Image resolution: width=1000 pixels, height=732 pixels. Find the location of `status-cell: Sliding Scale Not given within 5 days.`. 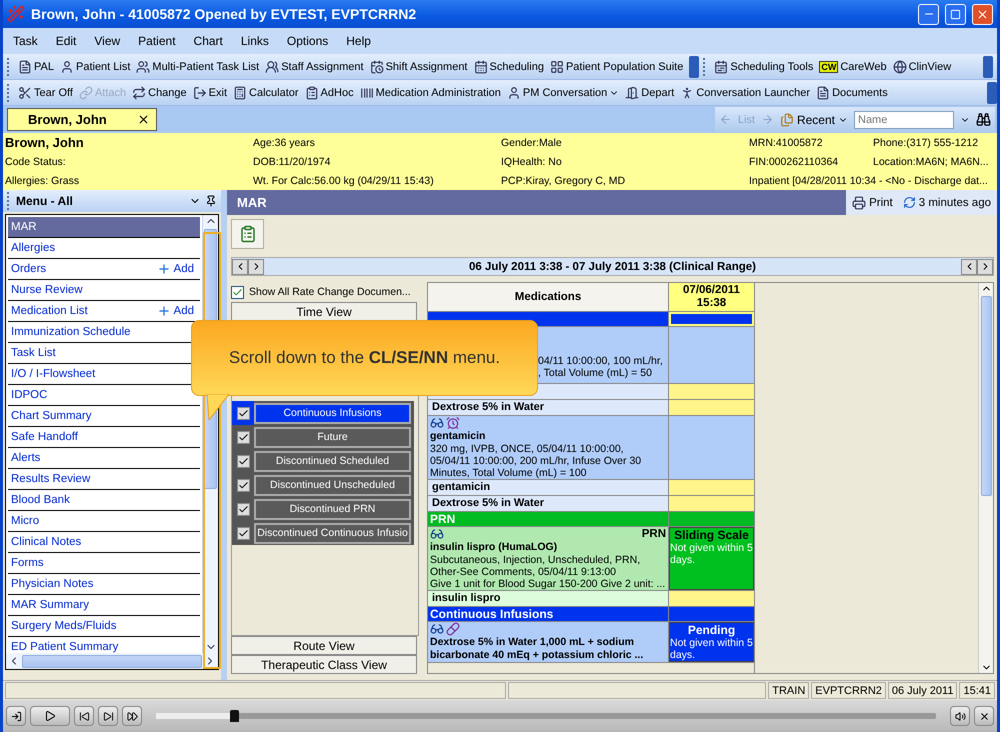

status-cell: Sliding Scale Not given within 5 days. is located at coordinates (711, 558).